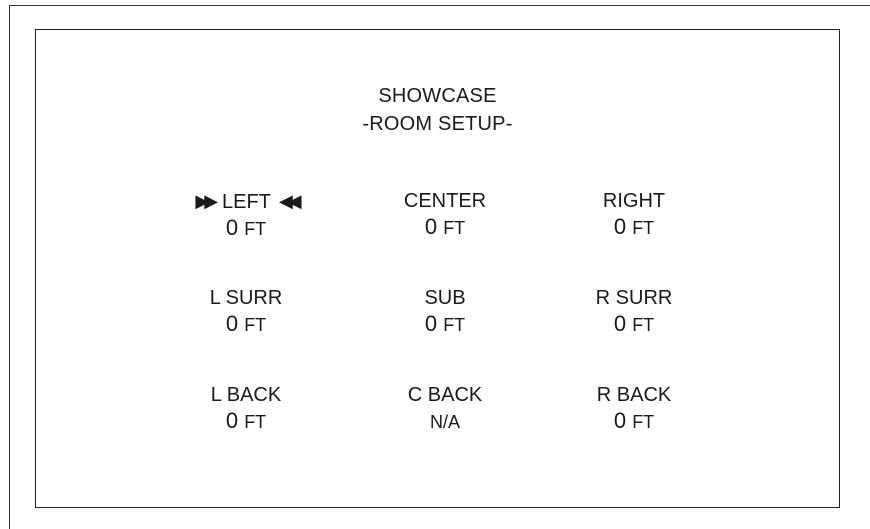 This screenshot has height=529, width=870. I want to click on speaker-l-surr: L SURR 0 FT, so click(246, 311).